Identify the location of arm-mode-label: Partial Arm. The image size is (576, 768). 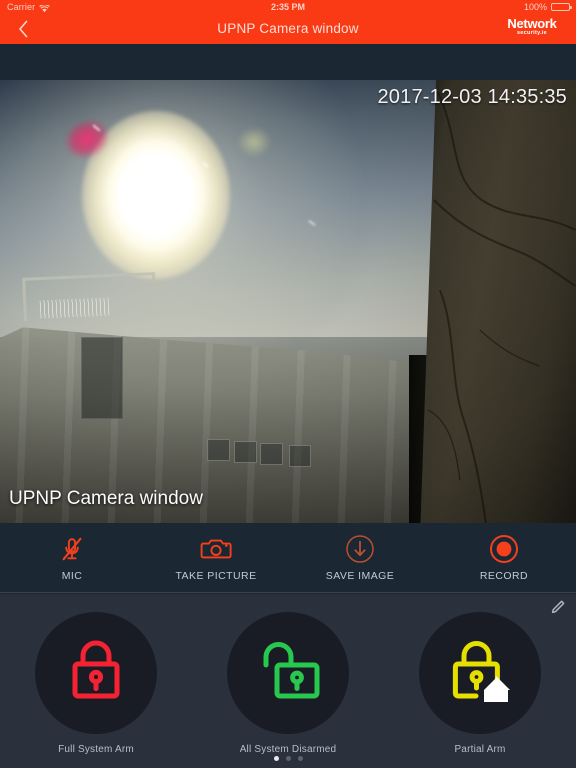
(480, 749).